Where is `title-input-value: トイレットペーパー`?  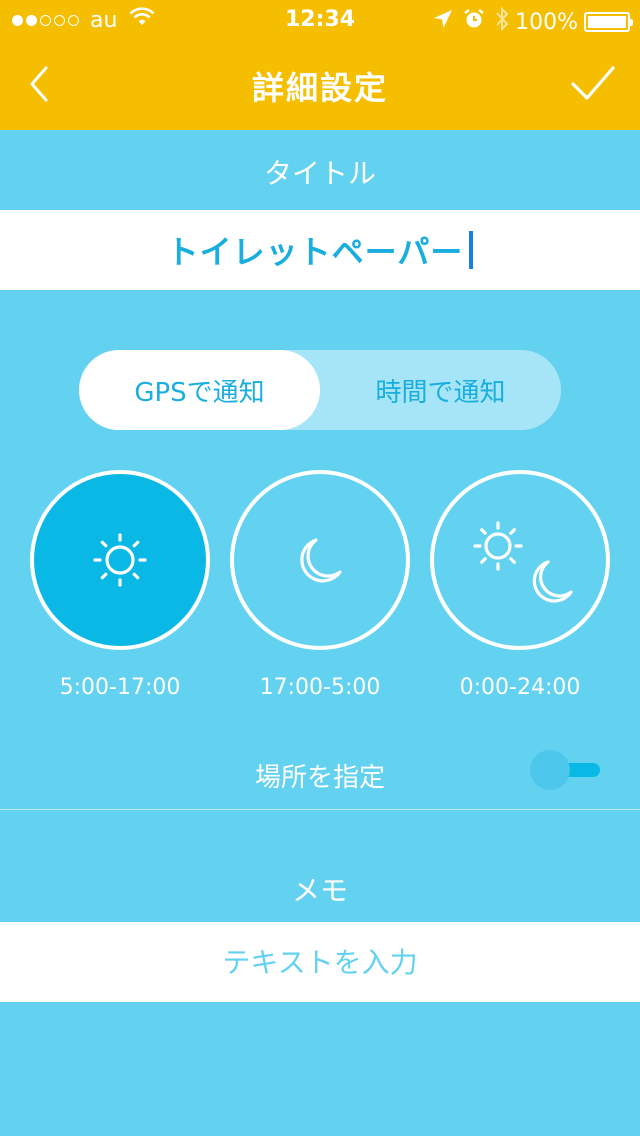 title-input-value: トイレットペーパー is located at coordinates (315, 250).